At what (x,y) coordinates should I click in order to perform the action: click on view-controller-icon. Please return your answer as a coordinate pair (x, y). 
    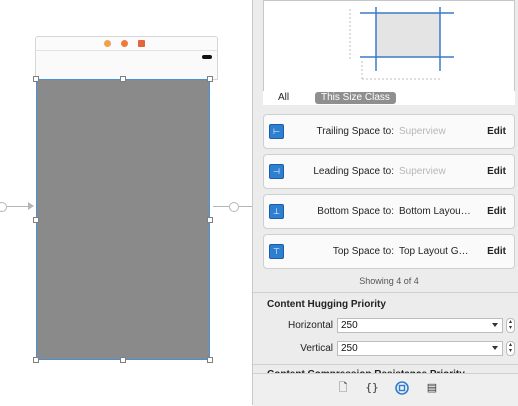
    Looking at the image, I should click on (107, 43).